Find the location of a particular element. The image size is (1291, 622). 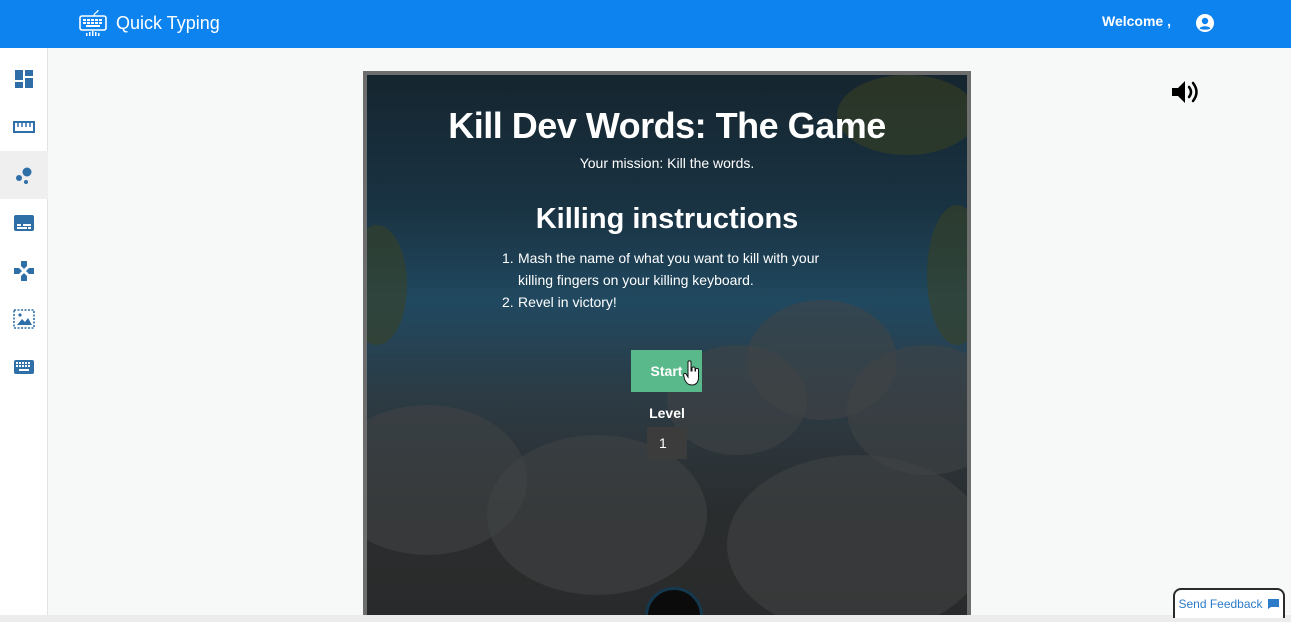

brand: Quick Typing is located at coordinates (149, 23).